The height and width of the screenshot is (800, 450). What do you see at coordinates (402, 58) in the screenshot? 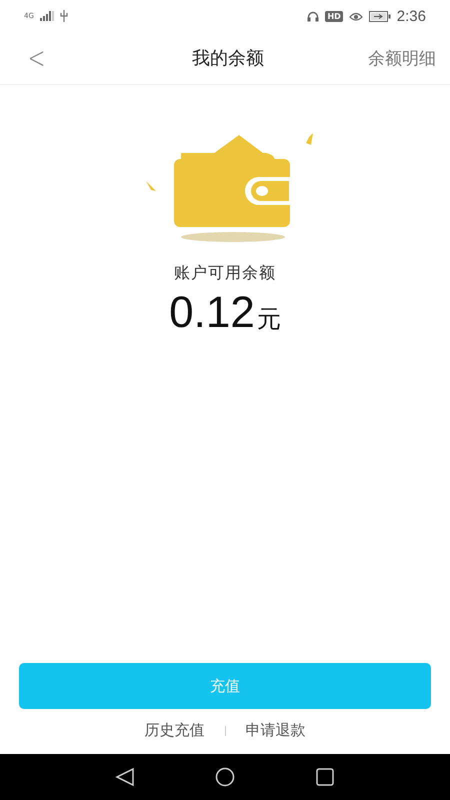
I see `balance-details-link: 余额明细` at bounding box center [402, 58].